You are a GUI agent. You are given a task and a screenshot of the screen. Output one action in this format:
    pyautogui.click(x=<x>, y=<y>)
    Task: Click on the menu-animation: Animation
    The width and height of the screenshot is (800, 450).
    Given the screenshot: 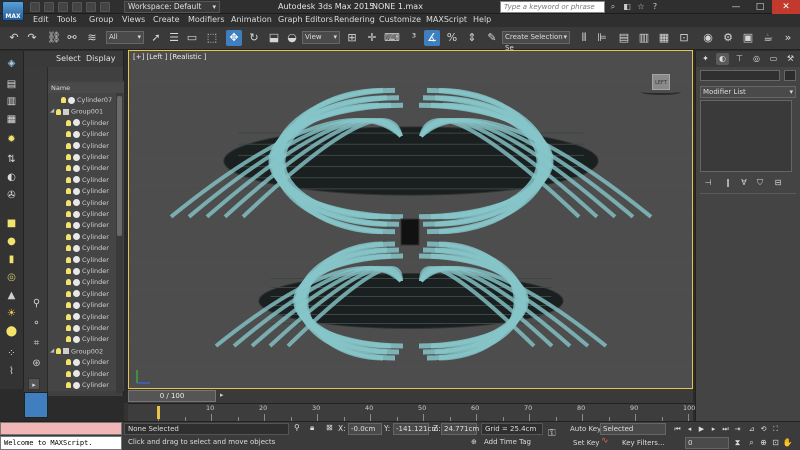 What is the action you would take?
    pyautogui.click(x=251, y=19)
    